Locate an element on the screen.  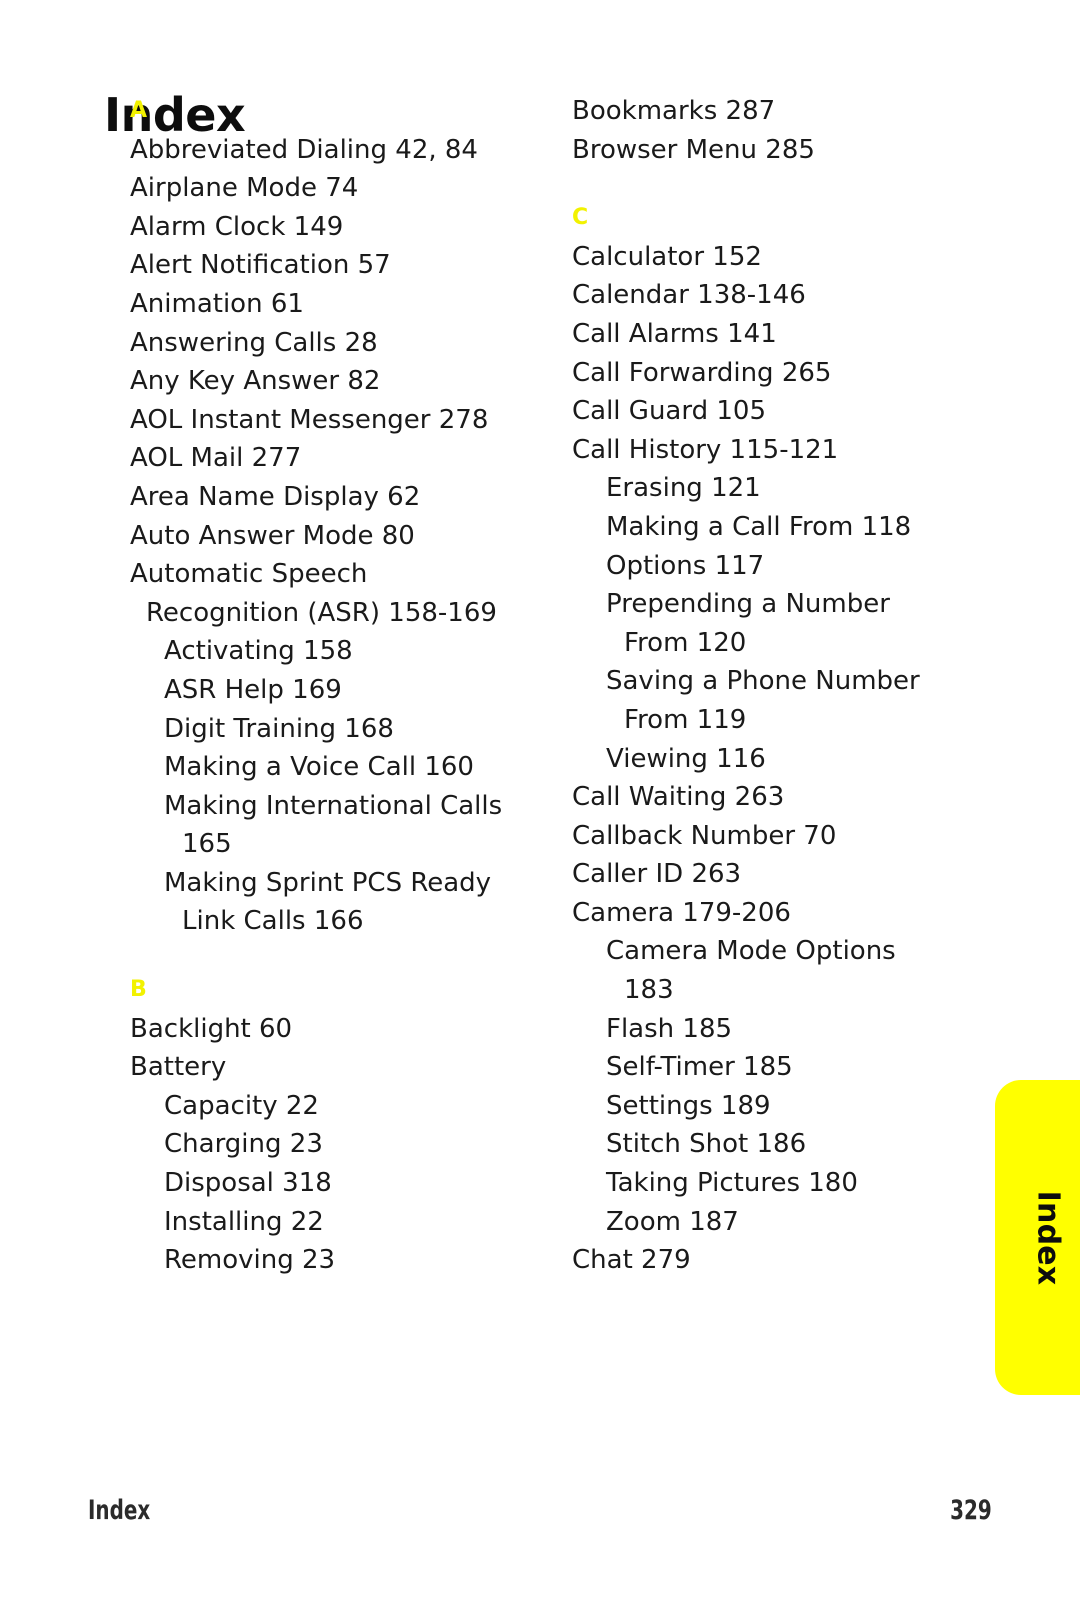
index-entry: Area Name Display 62 is located at coordinates (275, 496).